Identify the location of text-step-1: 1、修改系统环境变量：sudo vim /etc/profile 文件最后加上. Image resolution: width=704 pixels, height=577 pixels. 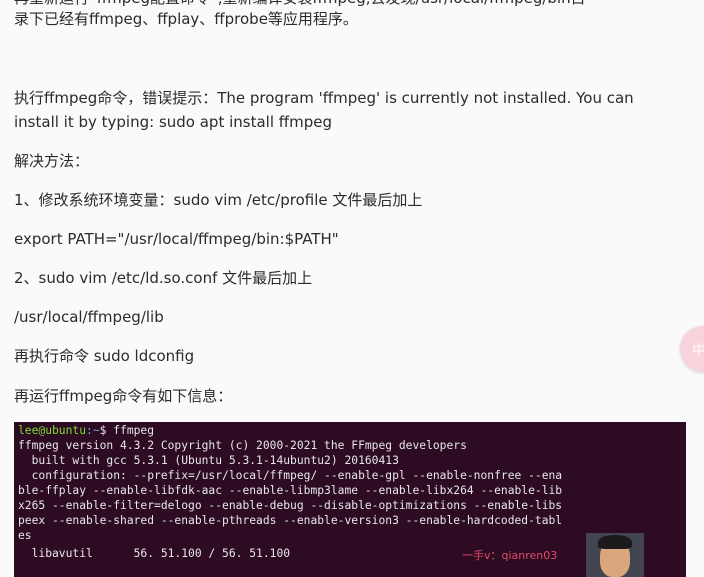
(218, 200).